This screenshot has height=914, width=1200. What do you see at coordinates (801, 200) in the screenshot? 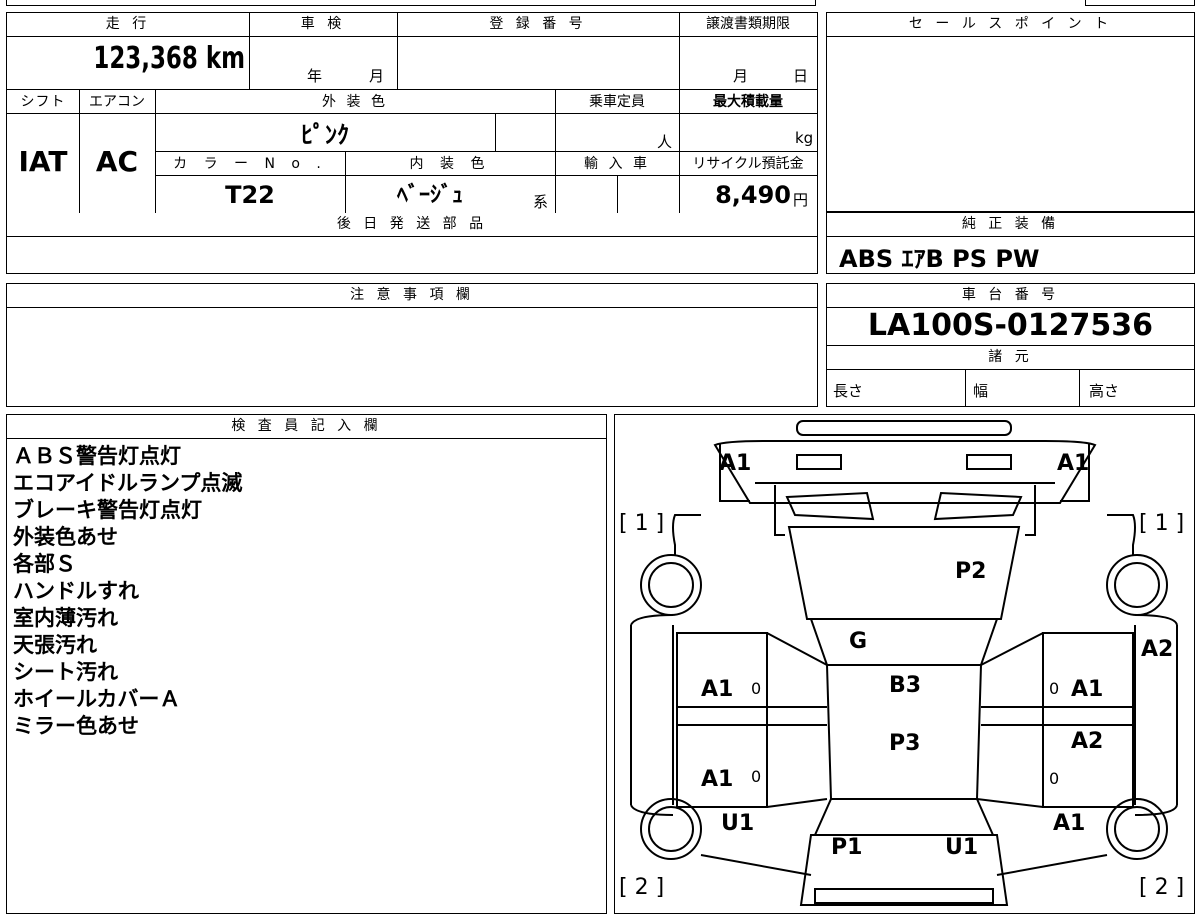
I see `yen-unit: 円` at bounding box center [801, 200].